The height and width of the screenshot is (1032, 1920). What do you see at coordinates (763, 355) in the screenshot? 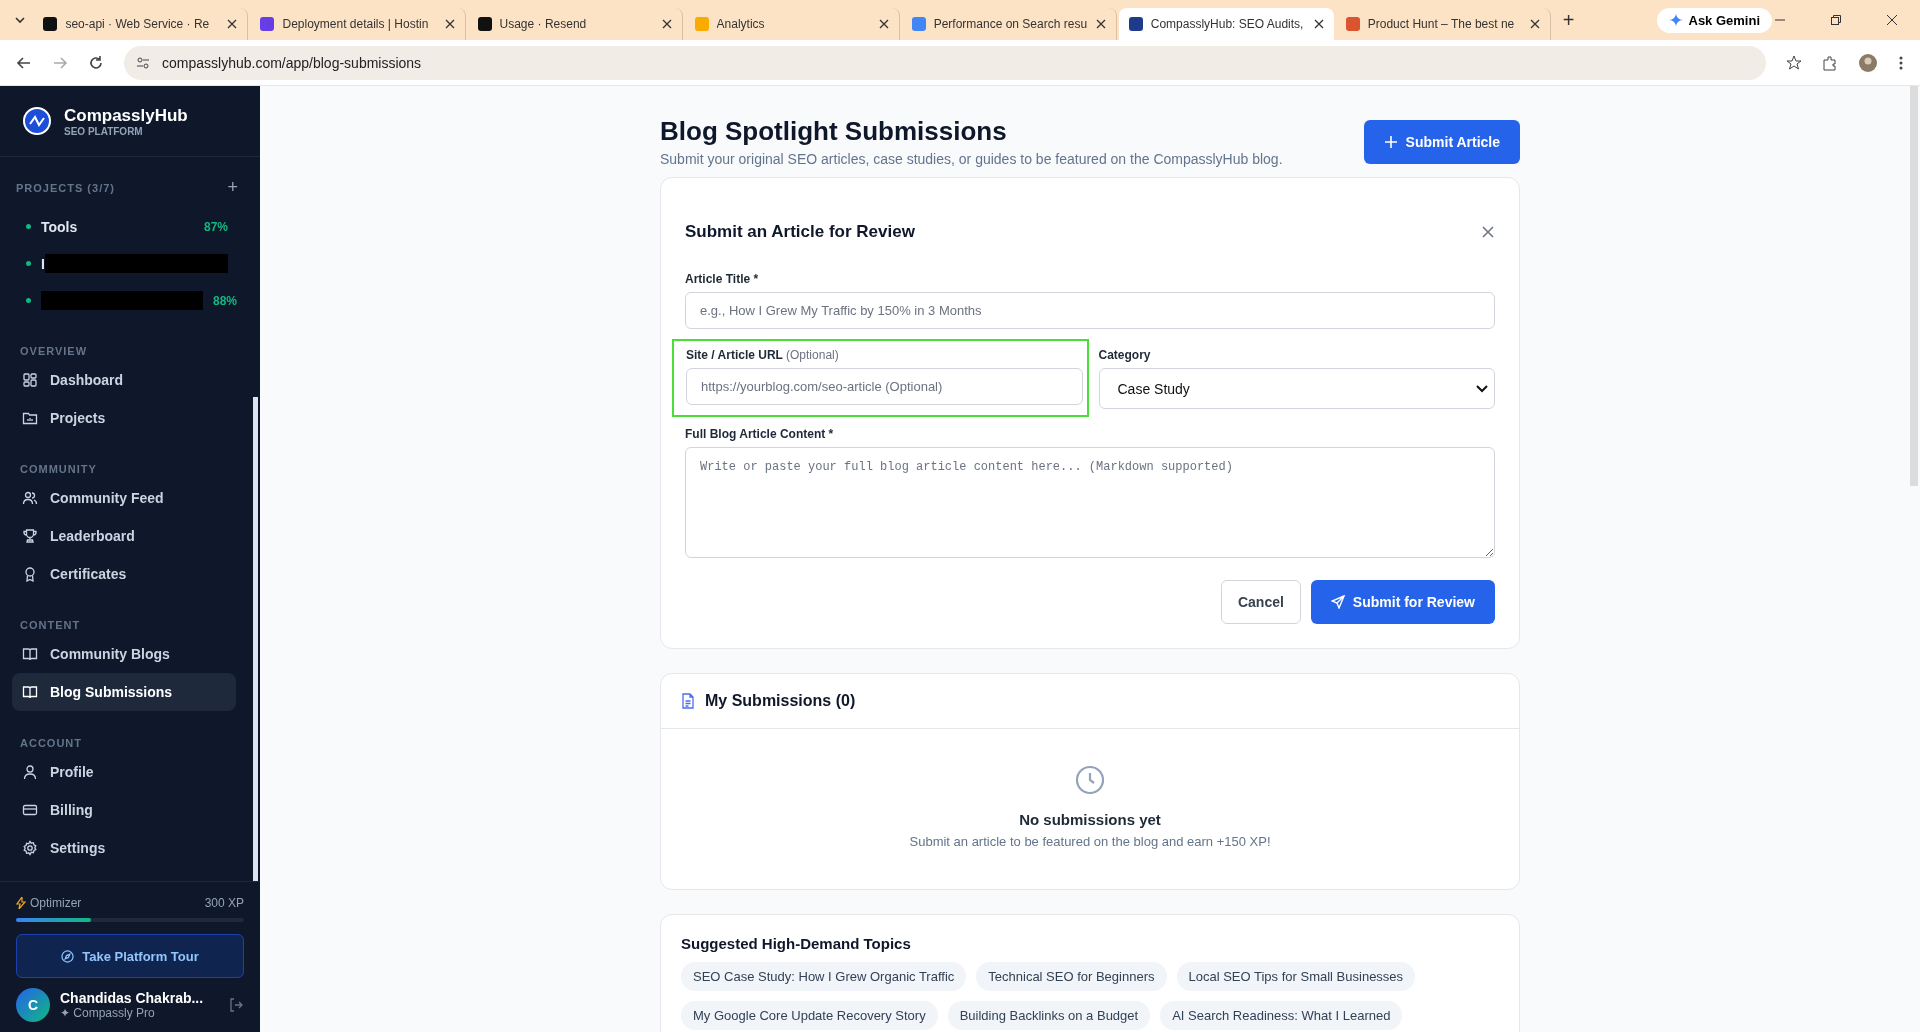
I see `field-label: Site / Article URL (Optional)` at bounding box center [763, 355].